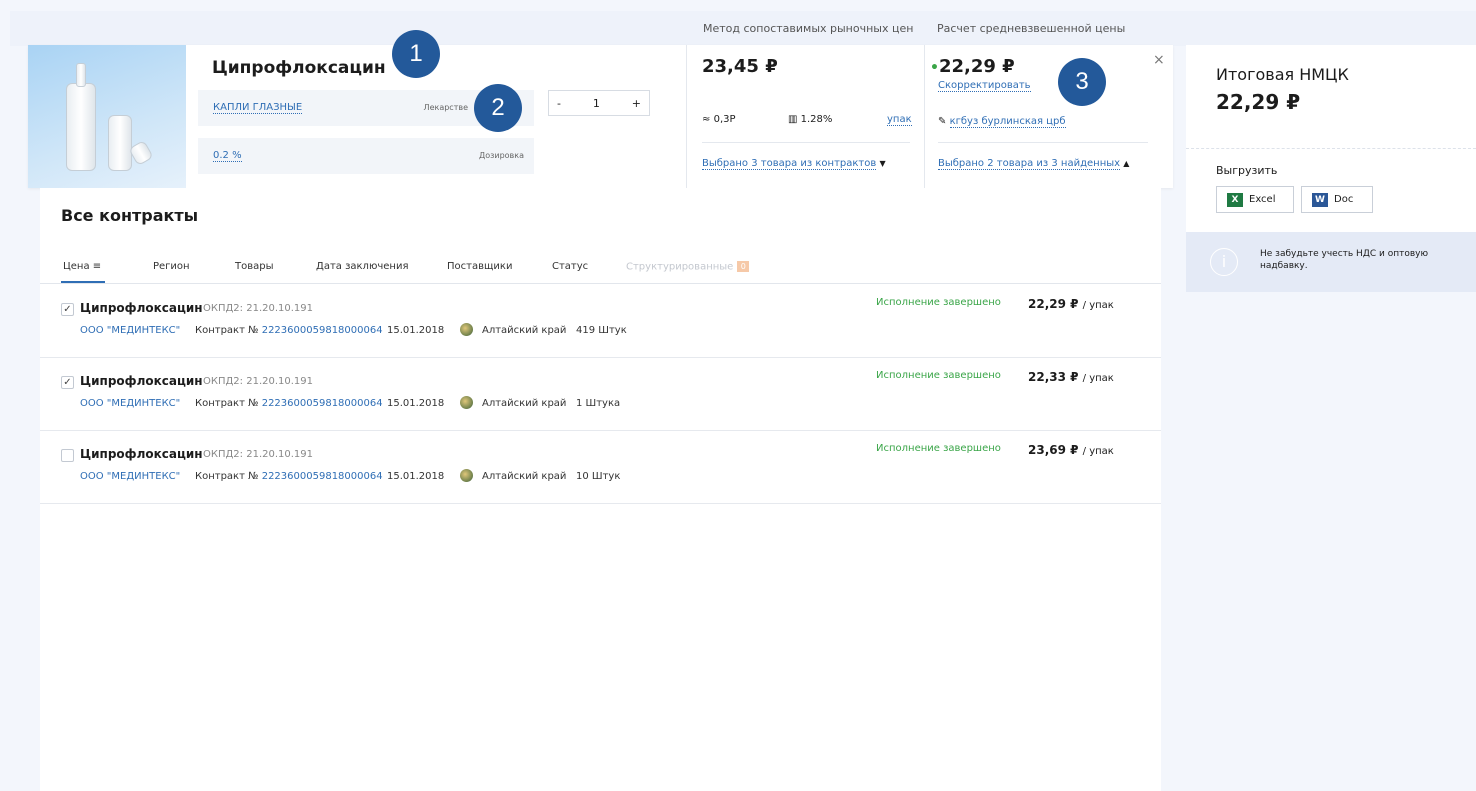 The image size is (1476, 791). What do you see at coordinates (299, 68) in the screenshot?
I see `product-name: Ципрофлоксацин` at bounding box center [299, 68].